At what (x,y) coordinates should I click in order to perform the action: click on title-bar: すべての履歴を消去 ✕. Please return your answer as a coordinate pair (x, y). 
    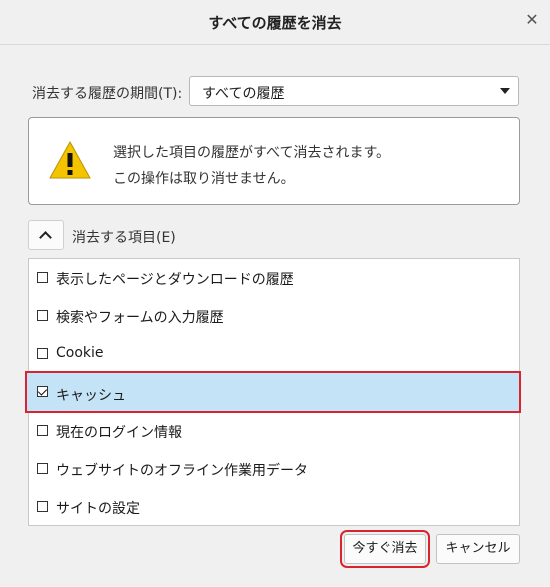
    Looking at the image, I should click on (275, 22).